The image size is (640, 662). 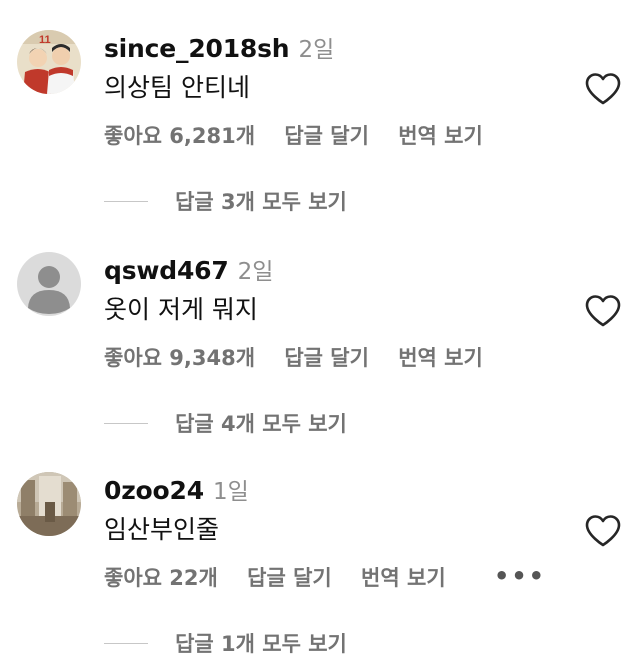 I want to click on view-replies-button: 답글 1개 모두 보기, so click(x=225, y=643).